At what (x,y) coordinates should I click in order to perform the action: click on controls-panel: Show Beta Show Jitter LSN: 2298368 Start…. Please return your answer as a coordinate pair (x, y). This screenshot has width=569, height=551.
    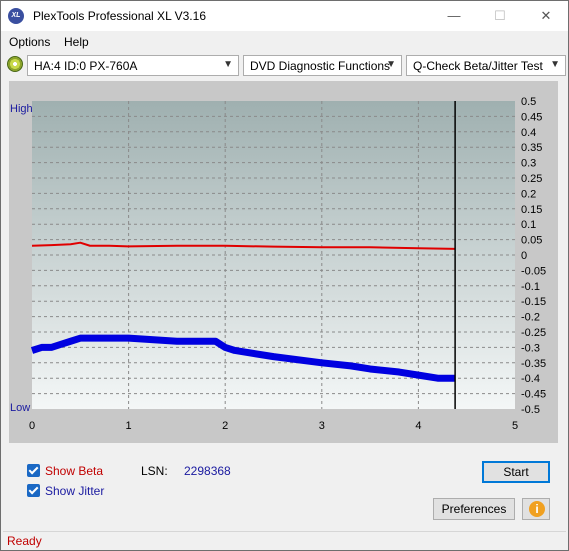
    Looking at the image, I should click on (283, 489).